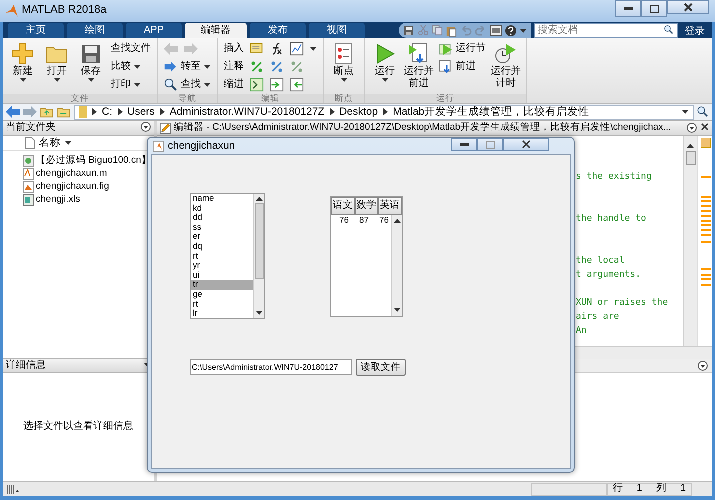 The height and width of the screenshot is (500, 715). I want to click on address-field: C: Users Administrator.WIN7U-20180127Z Desktop Matlab开发学生成绩管理，比较有启发性, so click(384, 112).